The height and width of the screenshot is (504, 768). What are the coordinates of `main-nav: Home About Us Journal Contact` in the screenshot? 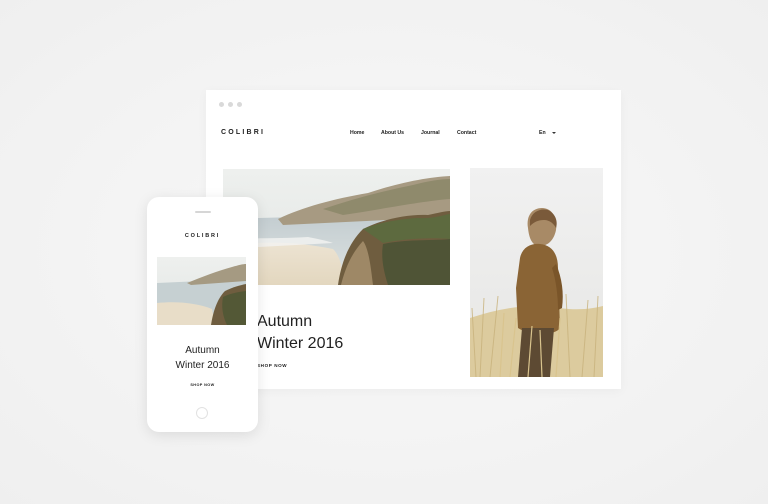 It's located at (418, 133).